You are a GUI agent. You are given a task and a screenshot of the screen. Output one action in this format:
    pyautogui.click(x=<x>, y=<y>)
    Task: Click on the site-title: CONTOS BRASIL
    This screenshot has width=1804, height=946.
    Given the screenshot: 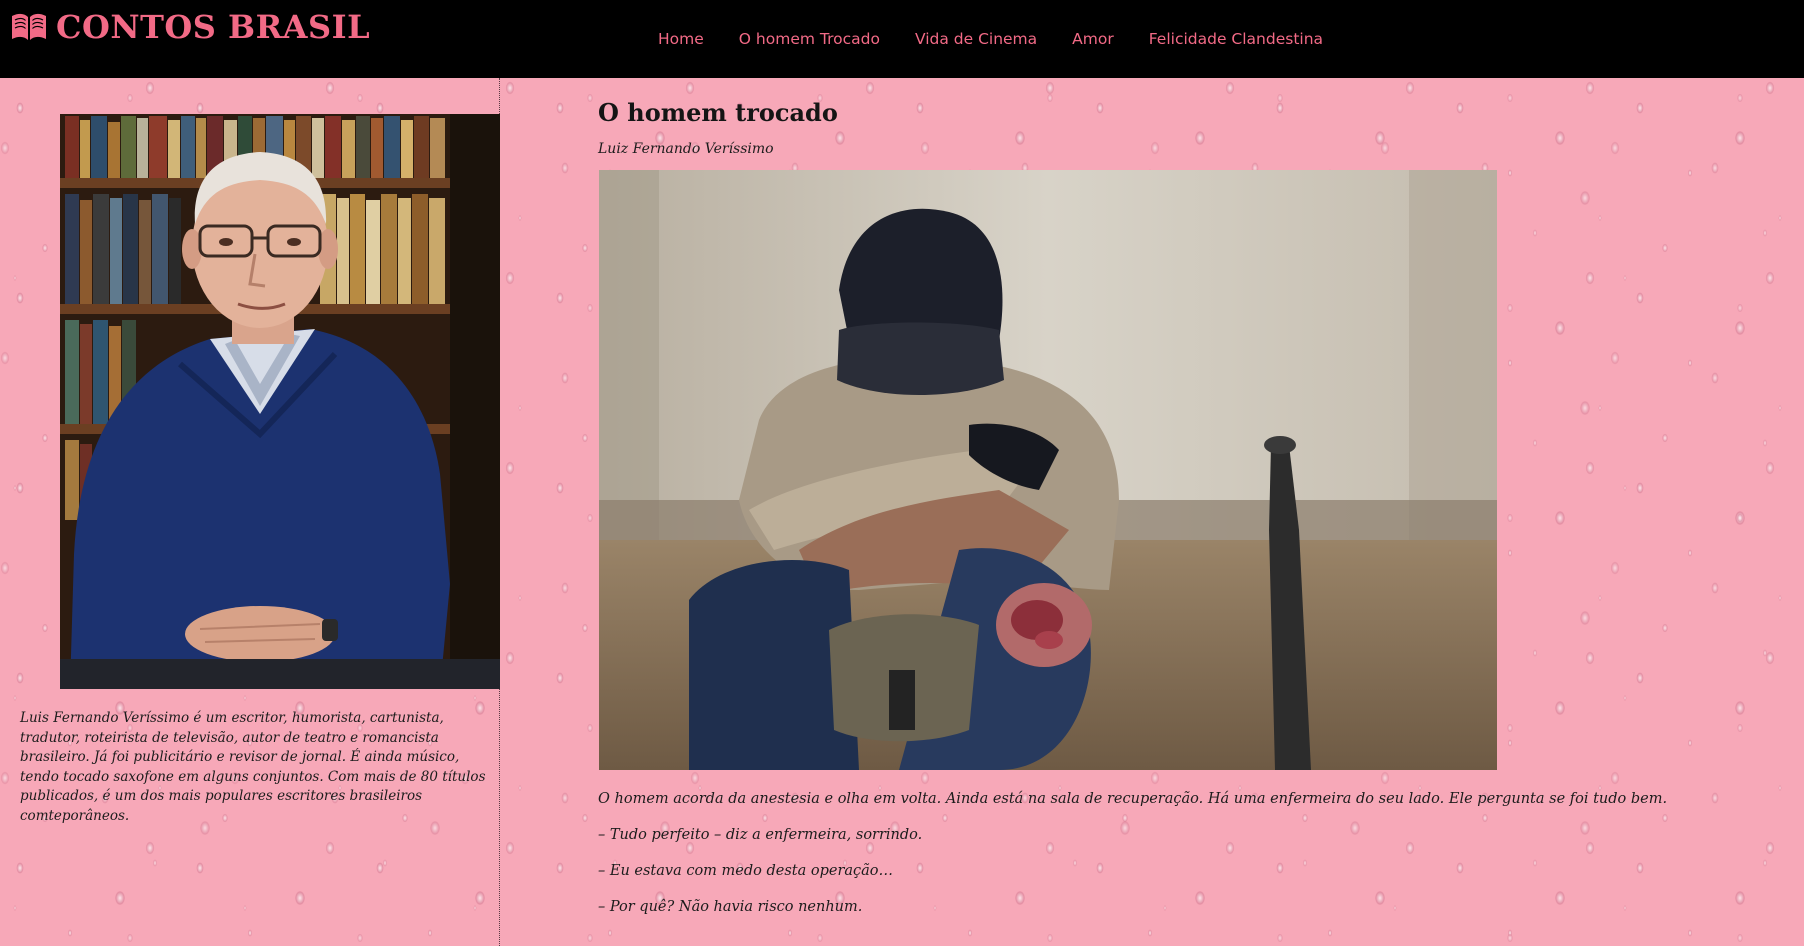 What is the action you would take?
    pyautogui.click(x=213, y=27)
    